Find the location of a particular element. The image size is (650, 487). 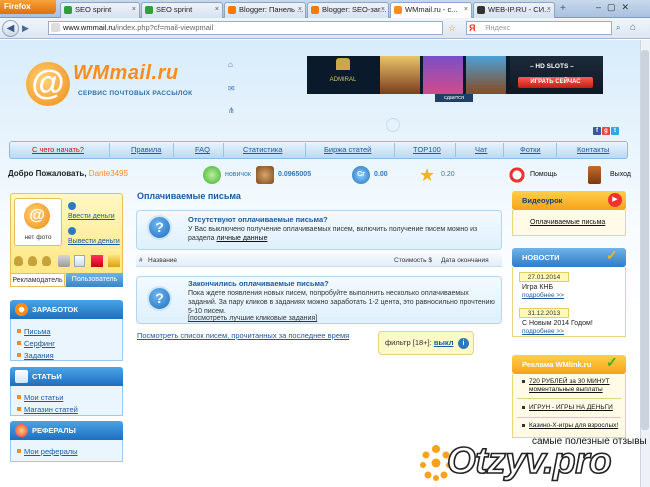

news-title: НОВОСТИ is located at coordinates (541, 257).